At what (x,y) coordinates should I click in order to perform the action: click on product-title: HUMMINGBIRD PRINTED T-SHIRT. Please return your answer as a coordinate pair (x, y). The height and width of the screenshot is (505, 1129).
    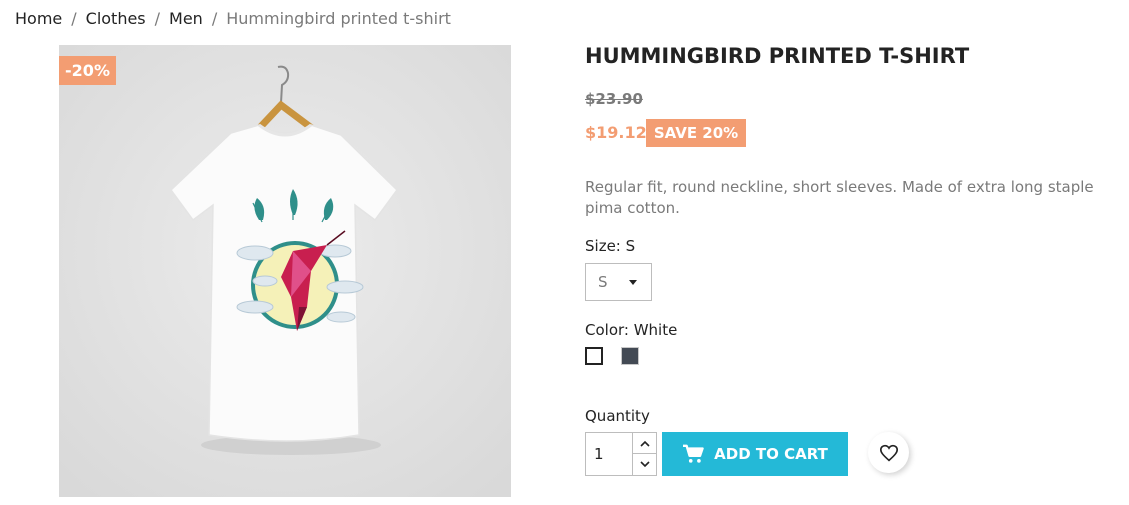
    Looking at the image, I should click on (777, 56).